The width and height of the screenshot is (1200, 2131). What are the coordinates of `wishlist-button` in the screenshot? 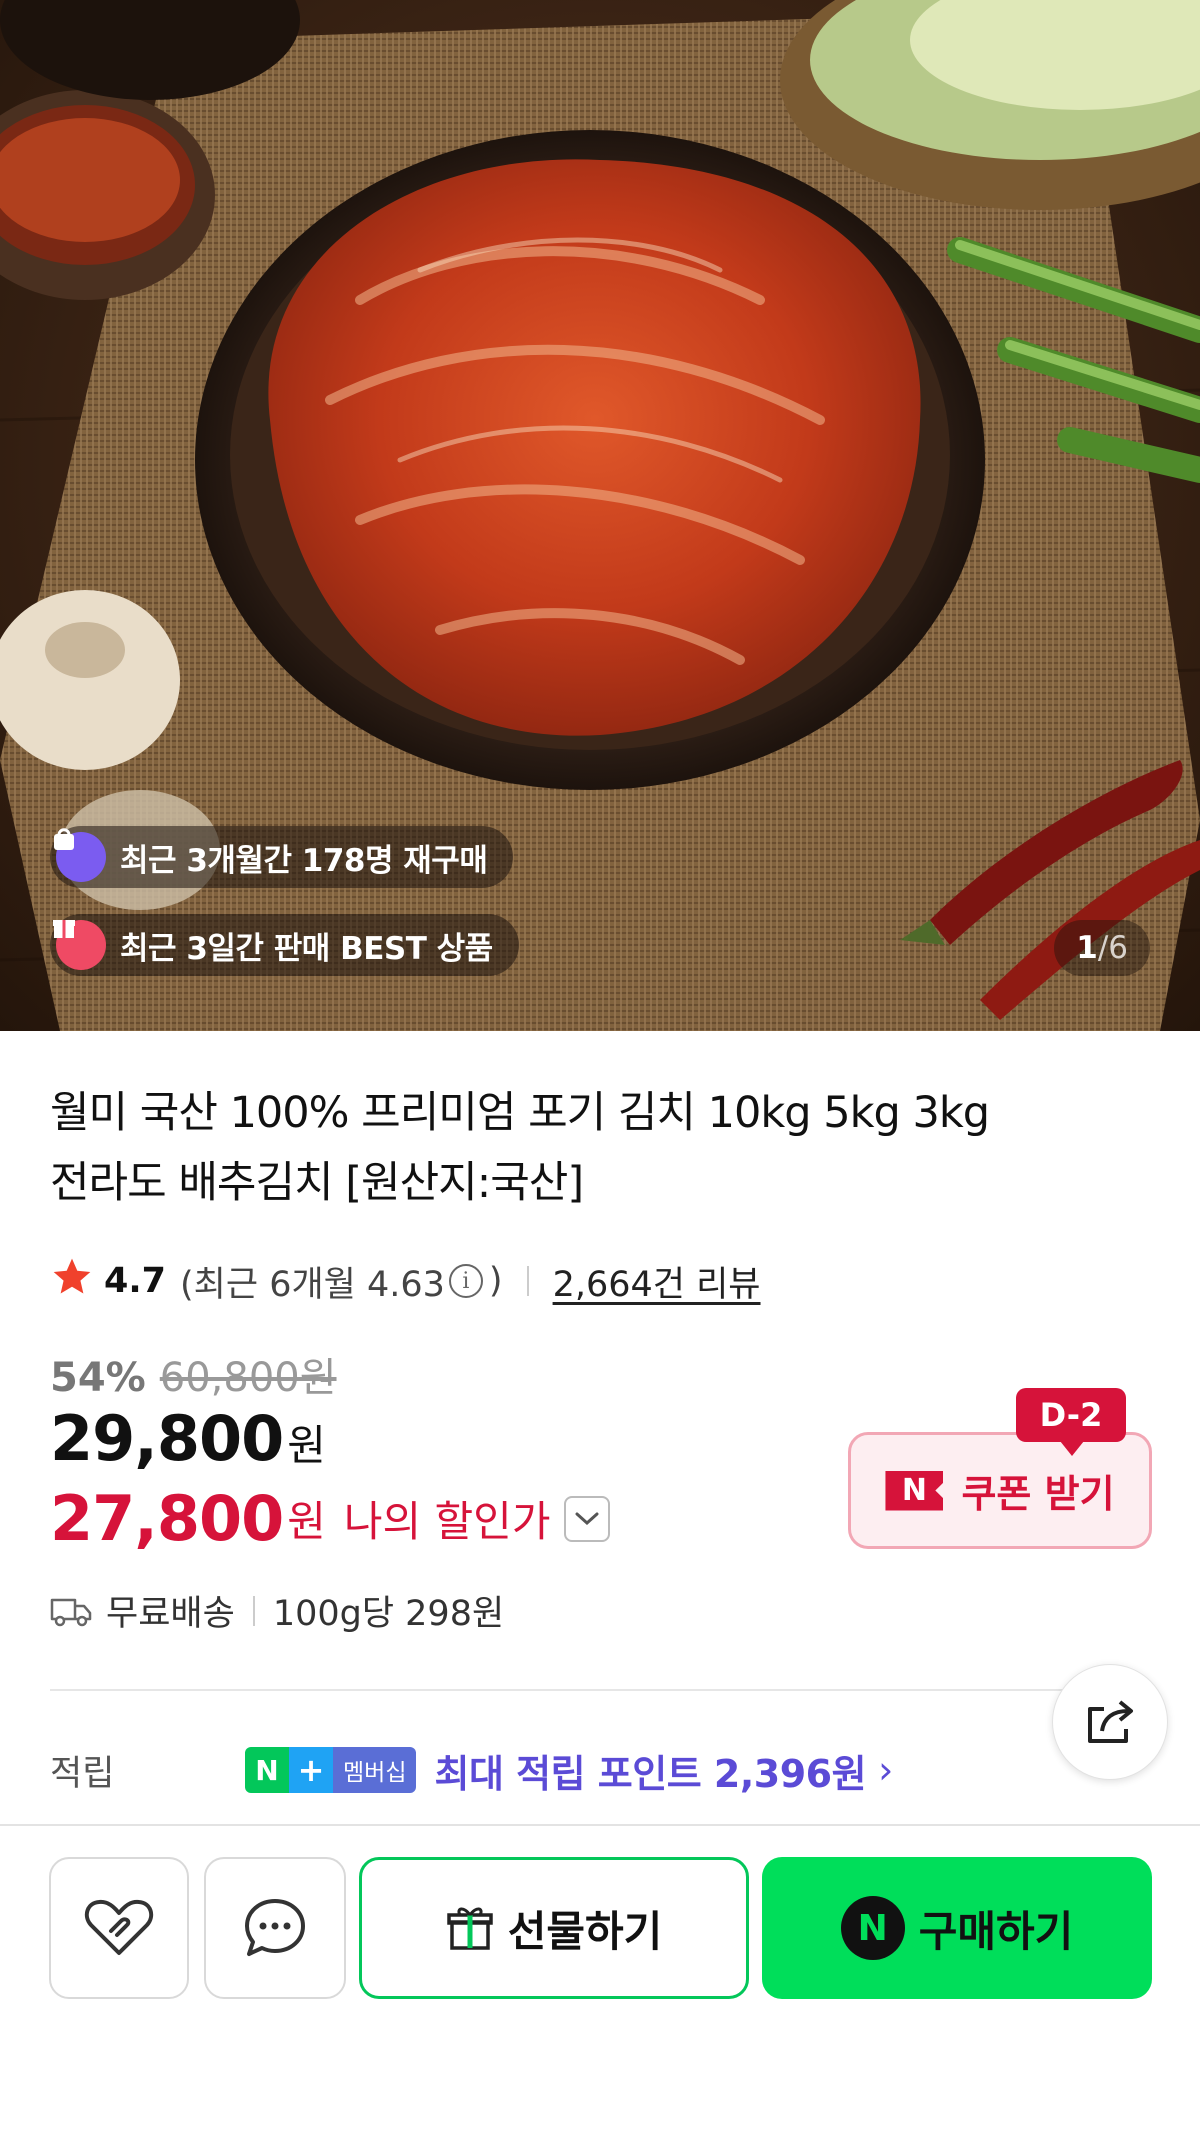 It's located at (119, 1928).